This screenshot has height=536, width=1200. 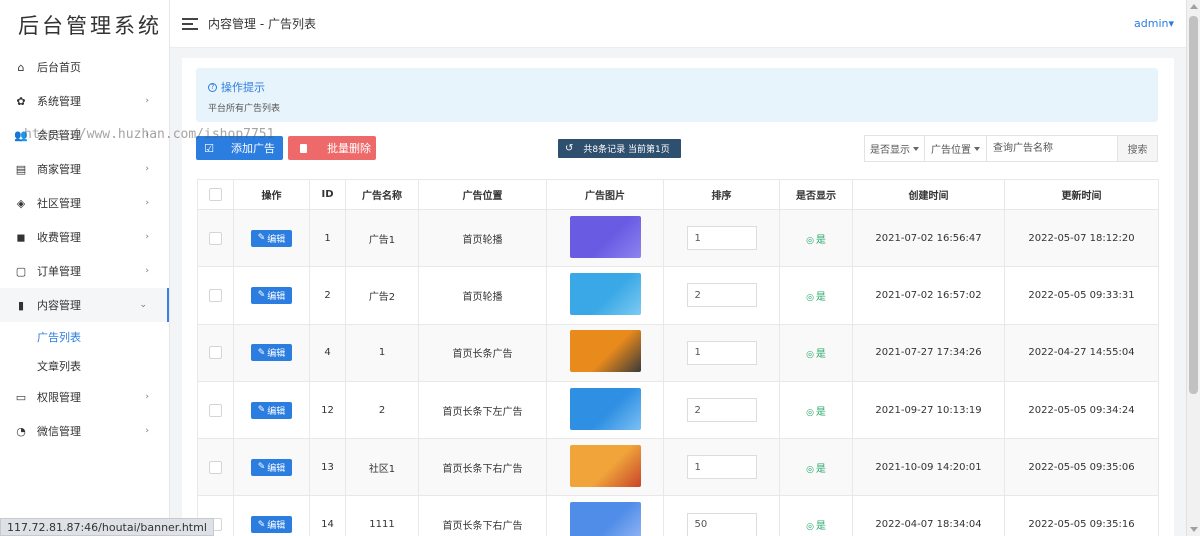 What do you see at coordinates (190, 23) in the screenshot?
I see `menu-toggle-icon` at bounding box center [190, 23].